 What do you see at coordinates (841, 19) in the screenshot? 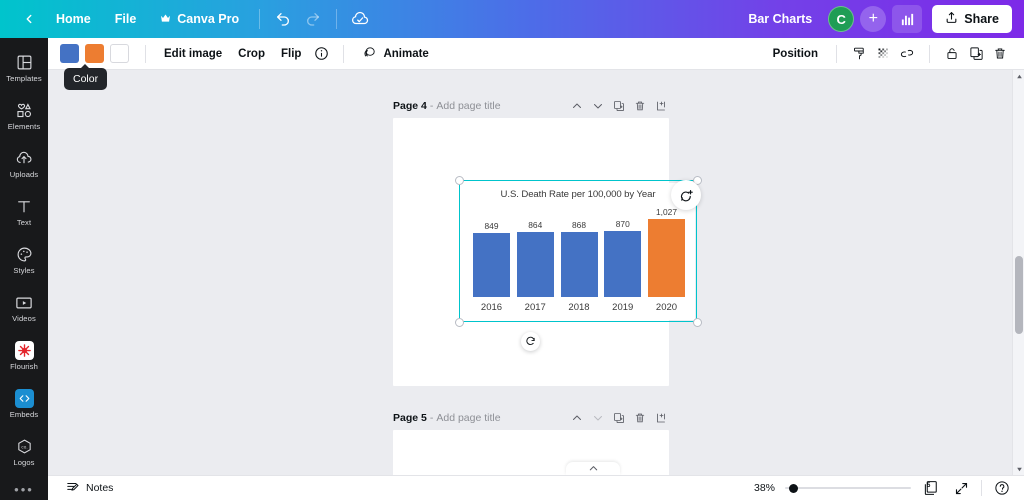
I see `avatar: C` at bounding box center [841, 19].